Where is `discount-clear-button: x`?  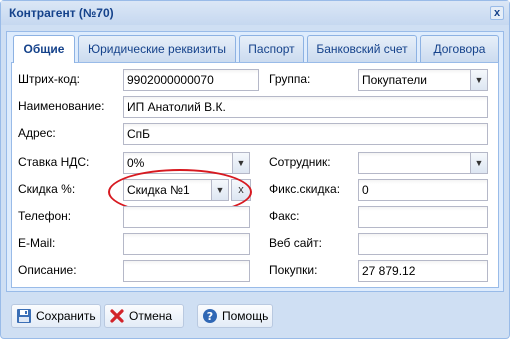
discount-clear-button: x is located at coordinates (241, 190).